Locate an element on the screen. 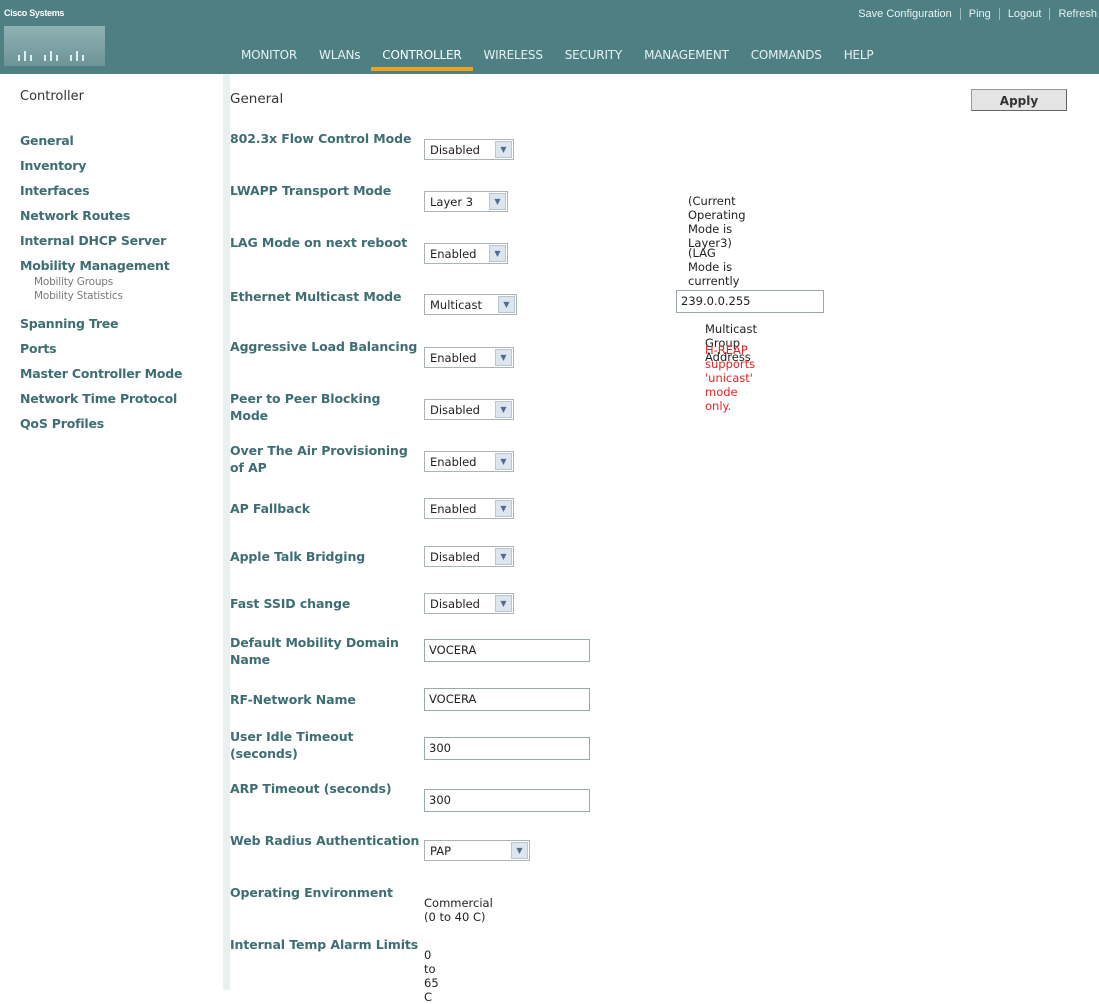 The image size is (1099, 1004). lwapp-transport-label: LWAPP Transport Mode is located at coordinates (311, 190).